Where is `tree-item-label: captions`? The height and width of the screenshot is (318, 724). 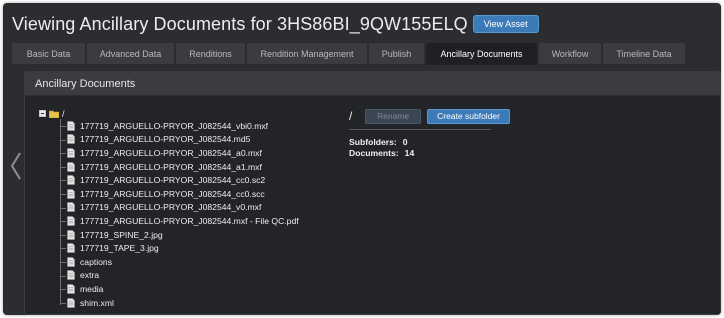 tree-item-label: captions is located at coordinates (96, 261).